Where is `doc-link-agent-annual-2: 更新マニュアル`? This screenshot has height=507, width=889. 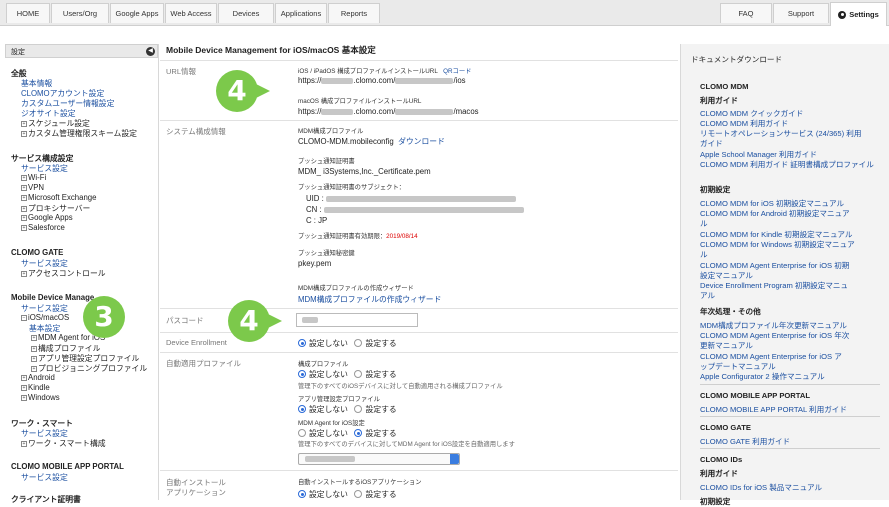 doc-link-agent-annual-2: 更新マニュアル is located at coordinates (726, 345).